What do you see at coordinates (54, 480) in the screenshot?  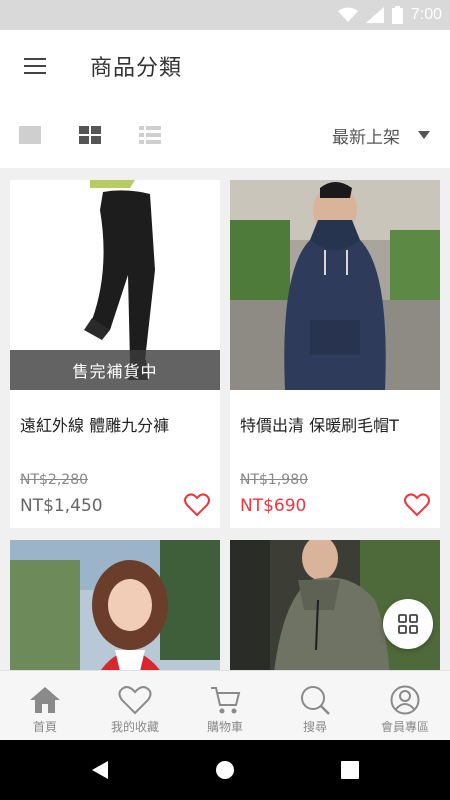 I see `original-price: NT$2,280` at bounding box center [54, 480].